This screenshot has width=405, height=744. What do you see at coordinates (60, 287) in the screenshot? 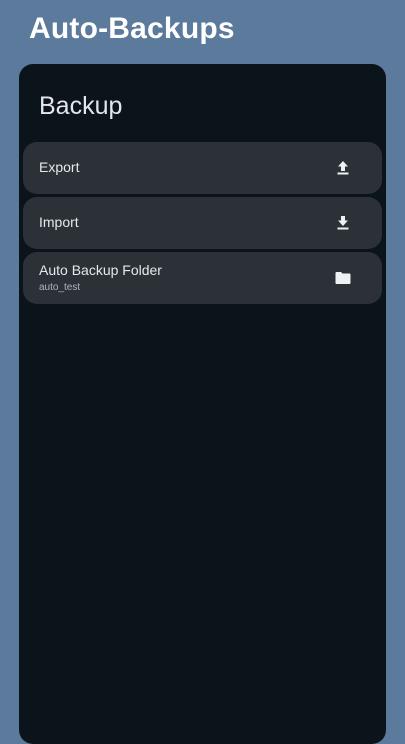
I see `auto-backup-folder-value: auto_test` at bounding box center [60, 287].